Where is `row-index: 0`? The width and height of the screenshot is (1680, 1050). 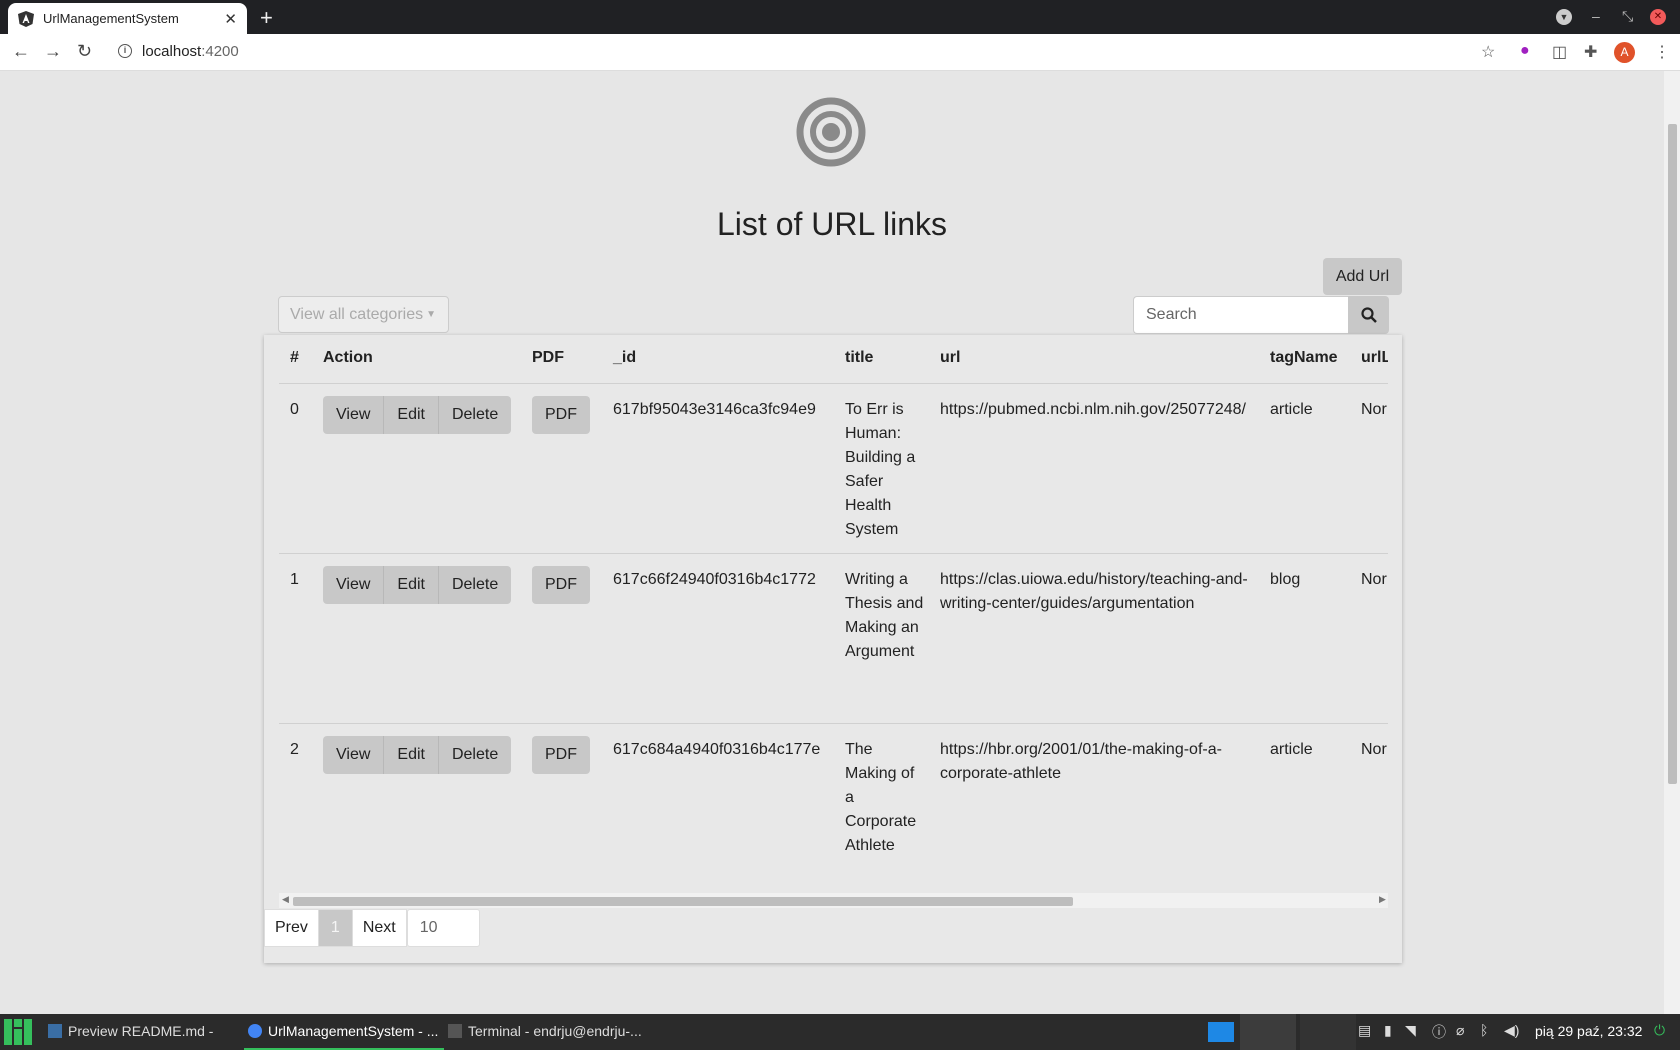 row-index: 0 is located at coordinates (294, 409).